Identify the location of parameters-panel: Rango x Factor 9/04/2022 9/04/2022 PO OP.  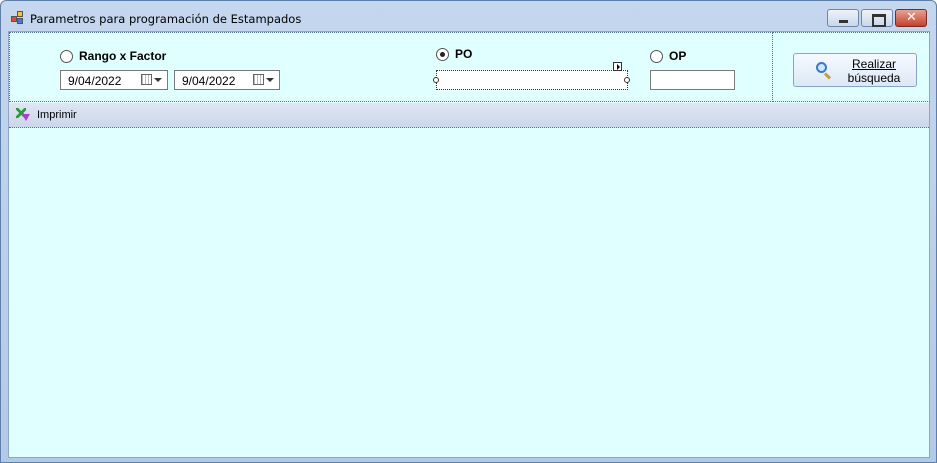
(391, 67).